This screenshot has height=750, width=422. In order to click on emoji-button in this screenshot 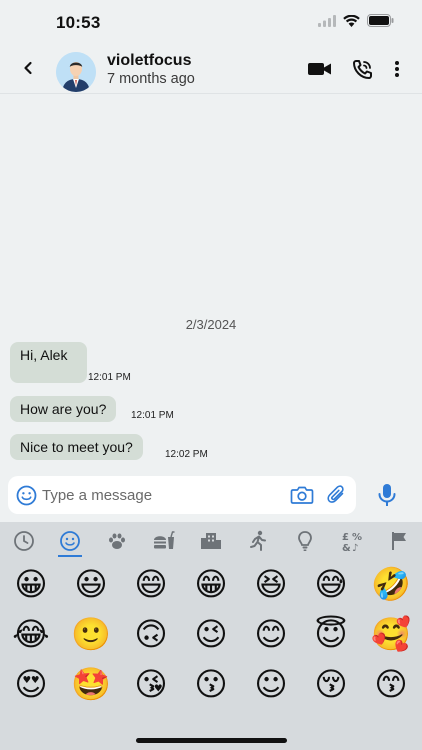, I will do `click(26, 495)`.